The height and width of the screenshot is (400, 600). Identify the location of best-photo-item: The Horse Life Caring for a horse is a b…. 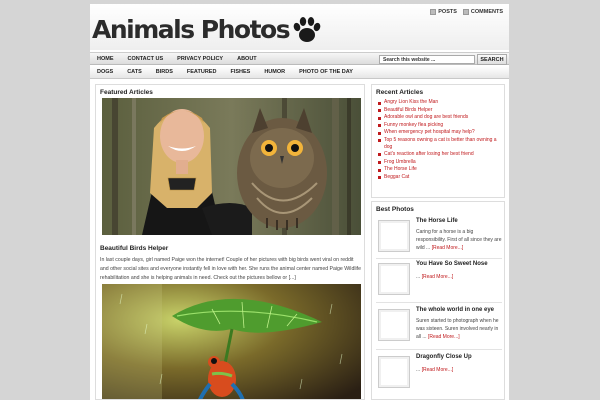
(438, 239).